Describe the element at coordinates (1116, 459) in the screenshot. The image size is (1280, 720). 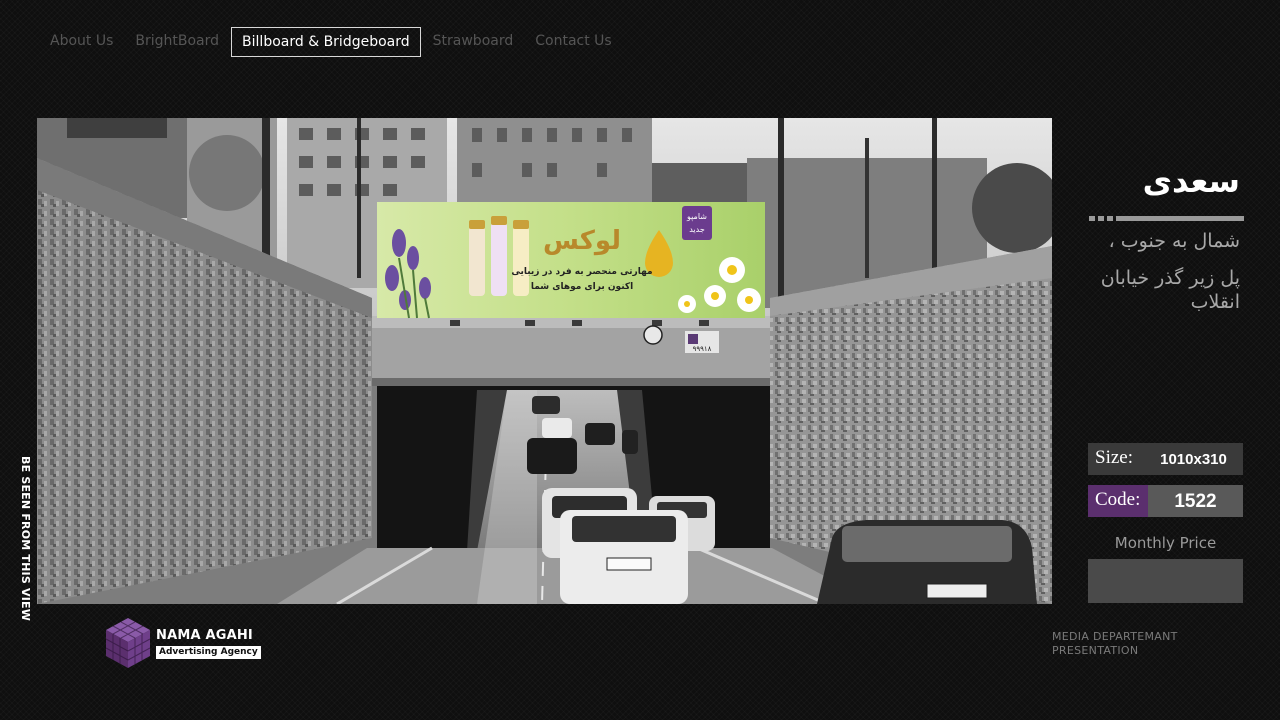
I see `size-label: Size:` at that location.